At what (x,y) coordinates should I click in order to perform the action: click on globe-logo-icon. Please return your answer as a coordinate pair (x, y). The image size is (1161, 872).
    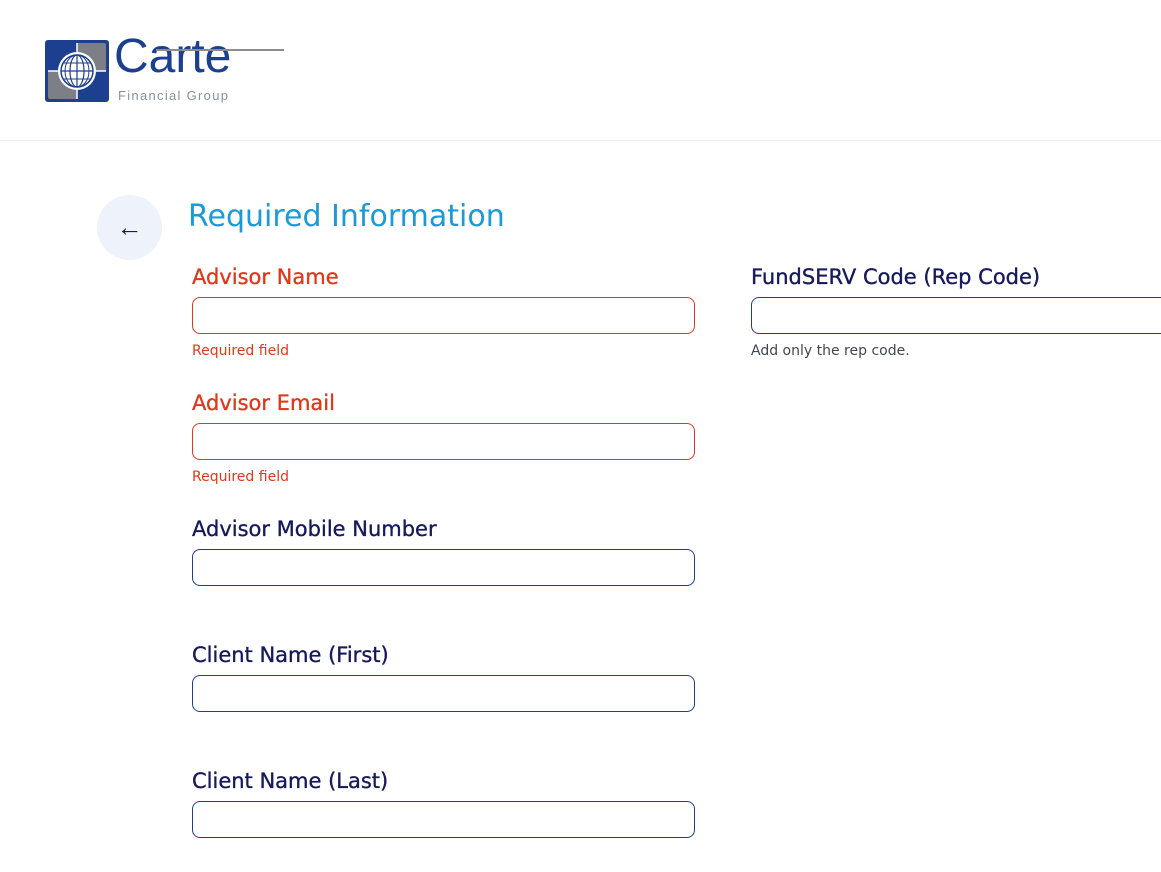
    Looking at the image, I should click on (77, 71).